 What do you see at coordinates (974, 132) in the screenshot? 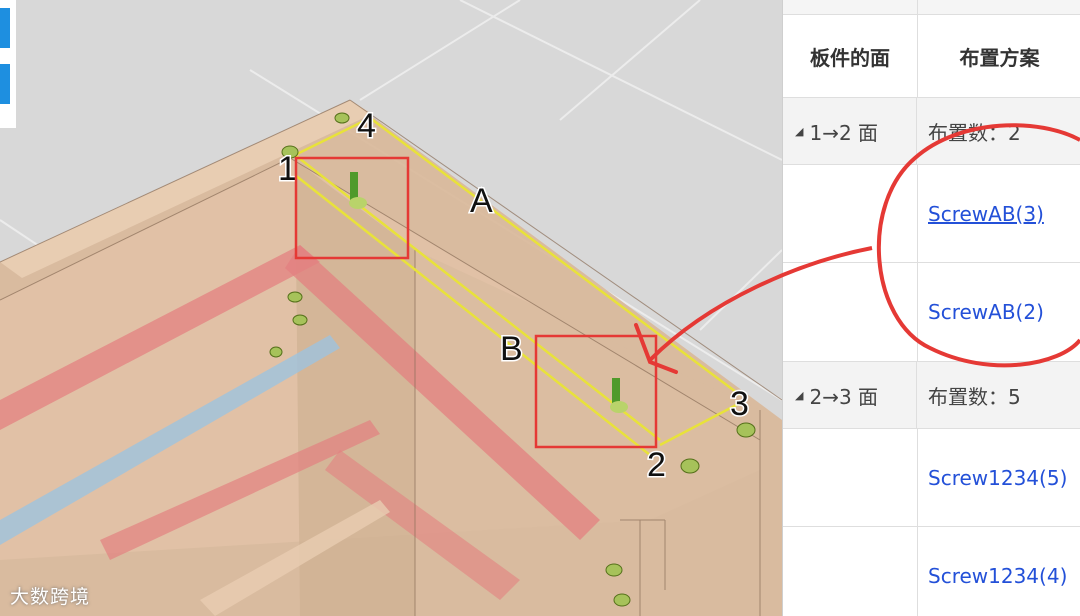
I see `group-count: 布置数：2` at bounding box center [974, 132].